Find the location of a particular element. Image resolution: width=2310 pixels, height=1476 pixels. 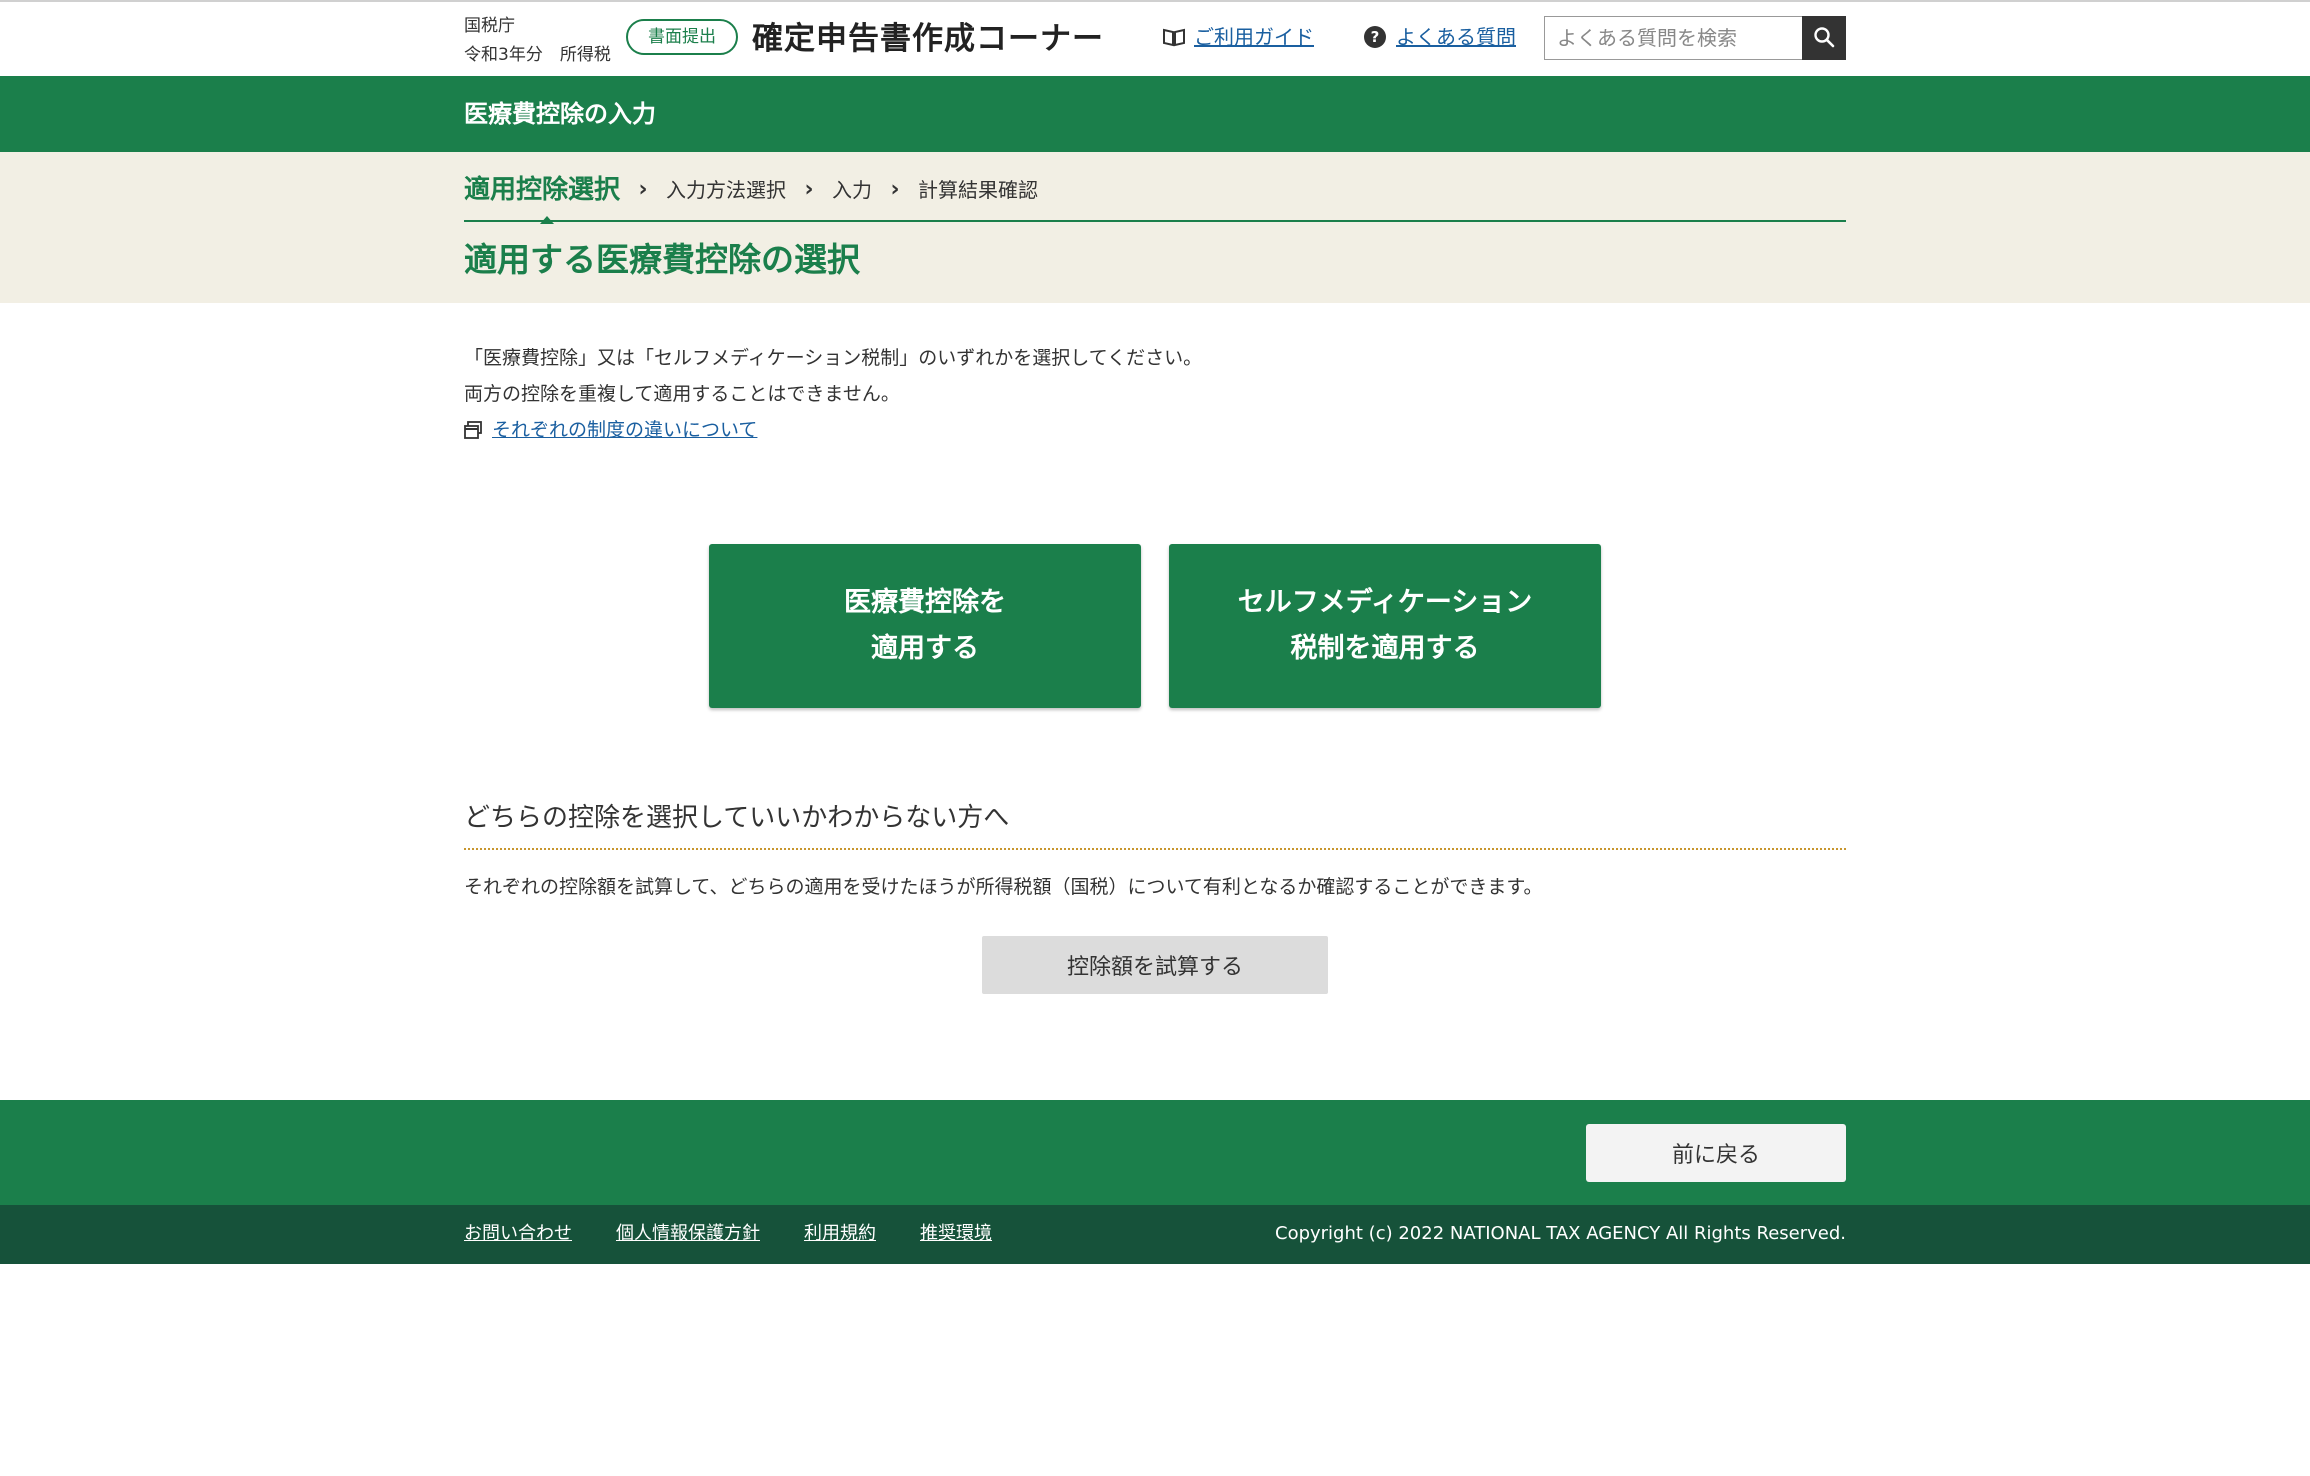

difference-link-group: それぞれの制度の違いについて is located at coordinates (610, 430).